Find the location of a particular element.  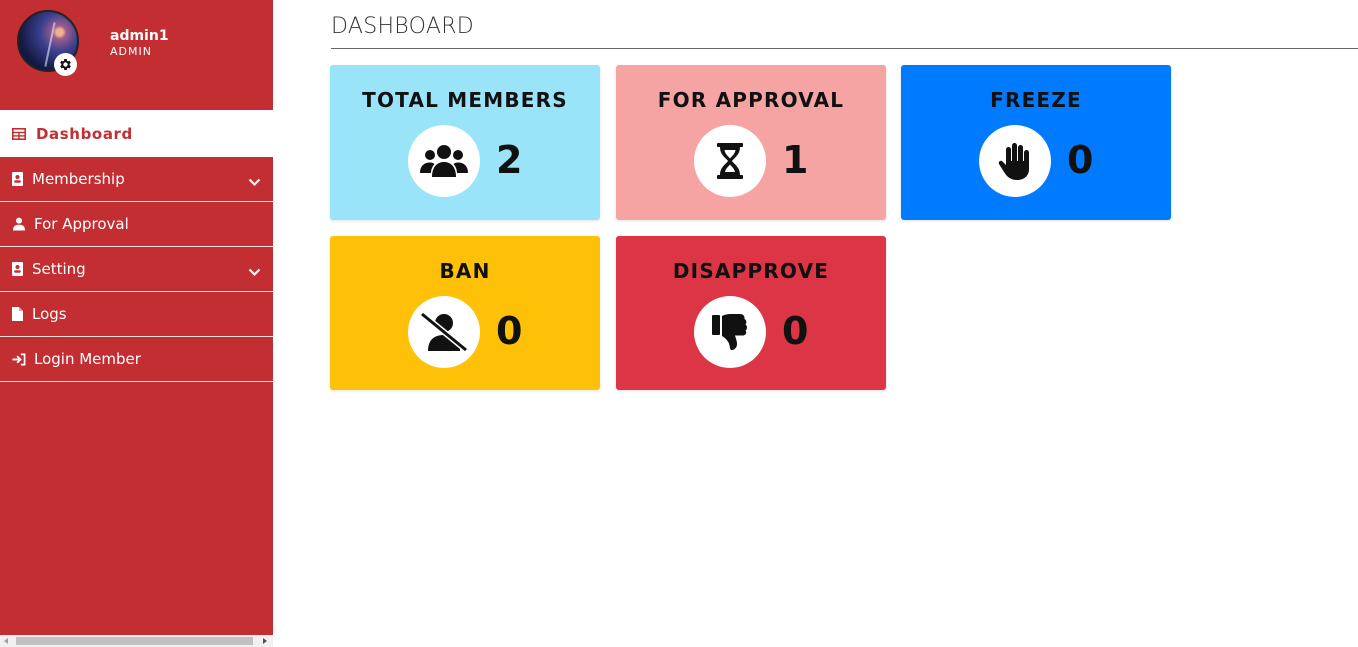

card-count: 2 is located at coordinates (509, 160).